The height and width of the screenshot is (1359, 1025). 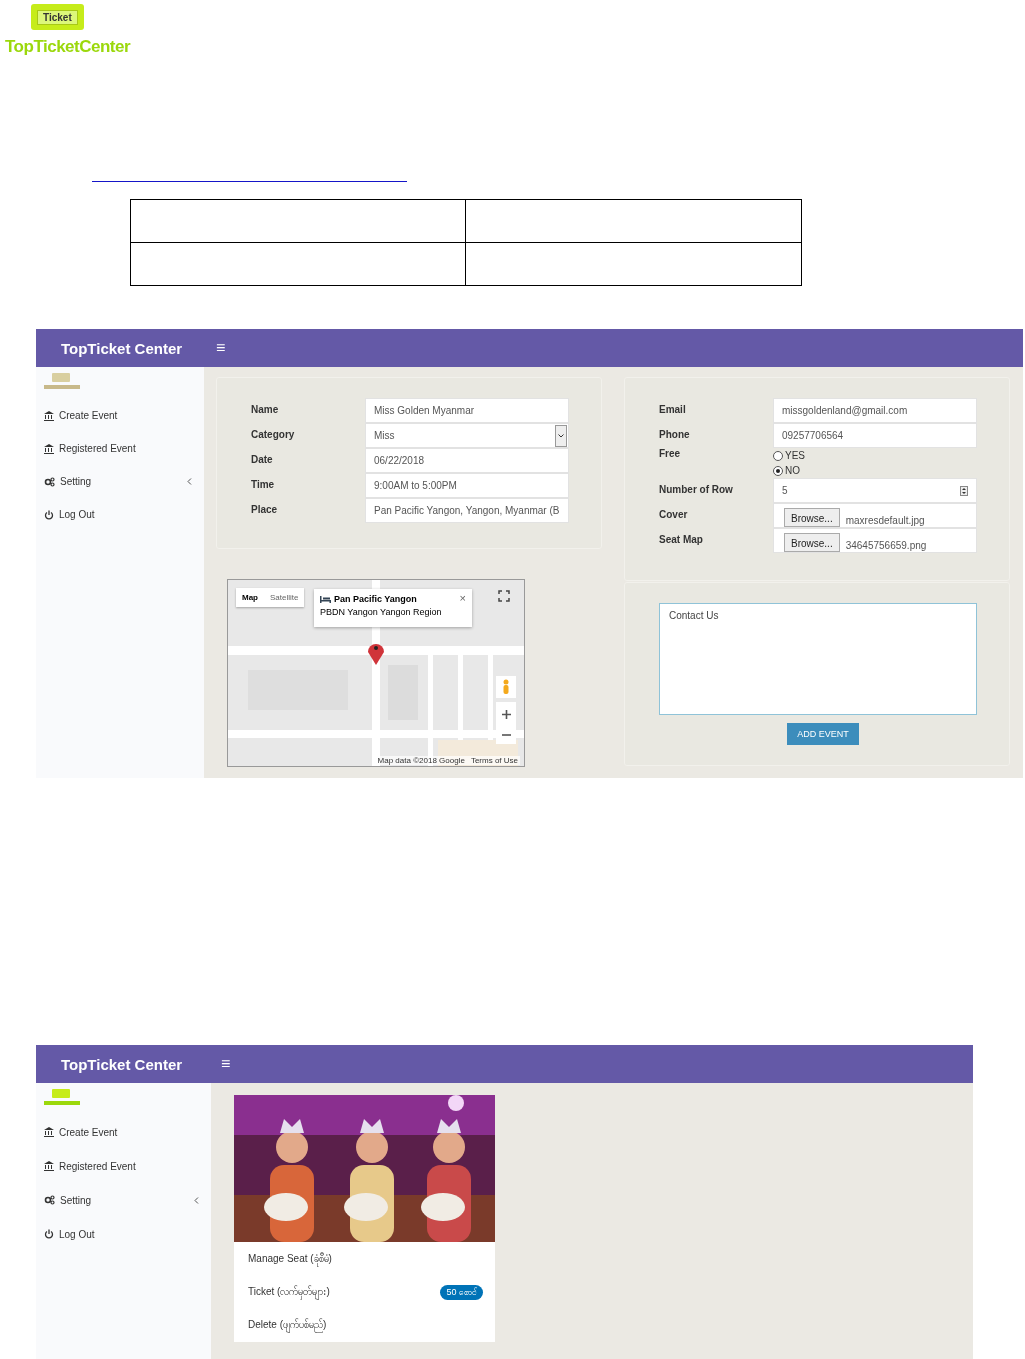 What do you see at coordinates (325, 599) in the screenshot?
I see `bed-icon` at bounding box center [325, 599].